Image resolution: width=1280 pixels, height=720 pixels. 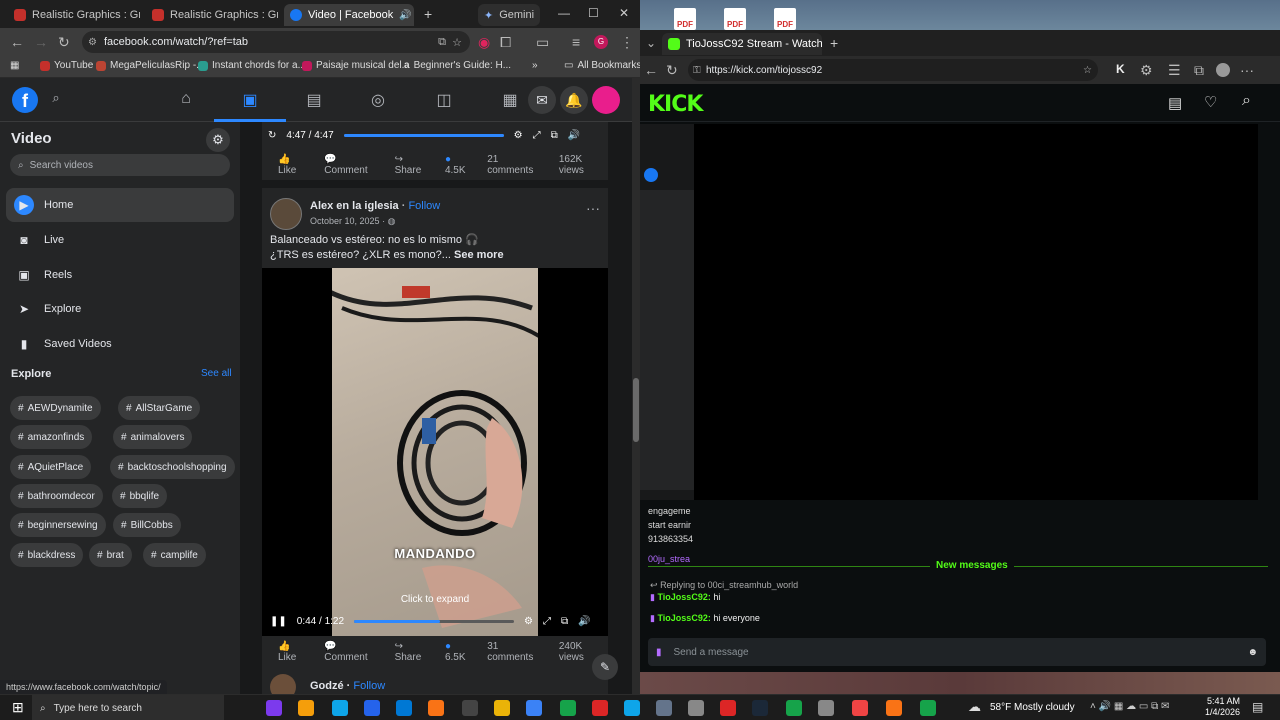 What do you see at coordinates (92, 42) in the screenshot?
I see `site-info-icon: ⚙` at bounding box center [92, 42].